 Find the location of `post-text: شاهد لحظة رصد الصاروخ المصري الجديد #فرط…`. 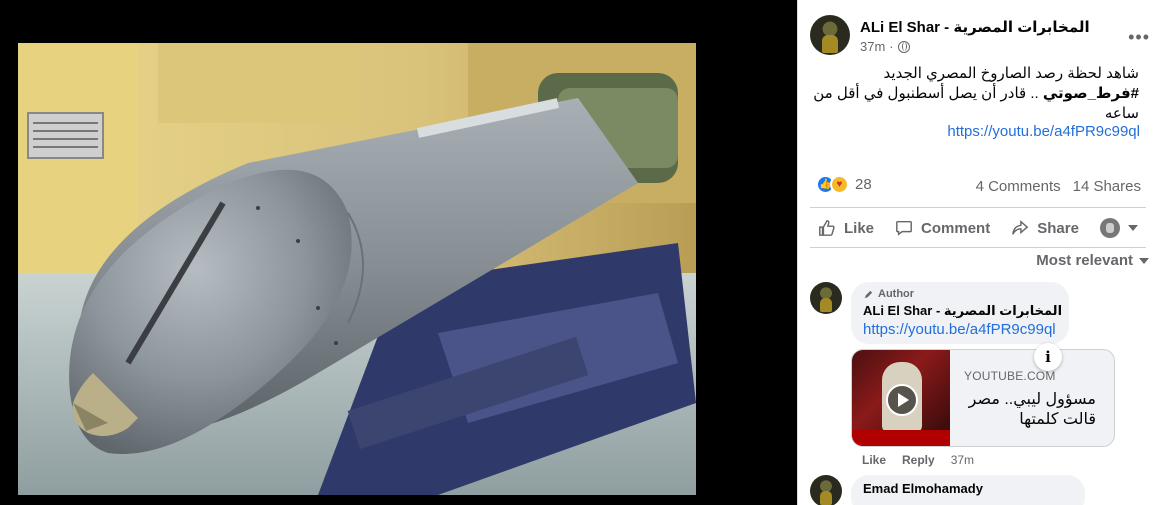

post-text: شاهد لحظة رصد الصاروخ المصري الجديد #فرط… is located at coordinates (974, 94).